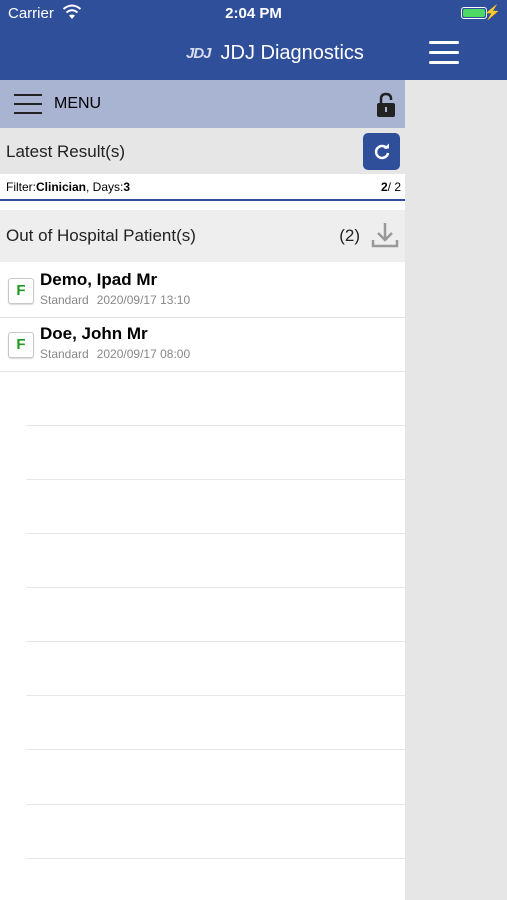  Describe the element at coordinates (28, 104) in the screenshot. I see `menu-hamburger-icon` at that location.